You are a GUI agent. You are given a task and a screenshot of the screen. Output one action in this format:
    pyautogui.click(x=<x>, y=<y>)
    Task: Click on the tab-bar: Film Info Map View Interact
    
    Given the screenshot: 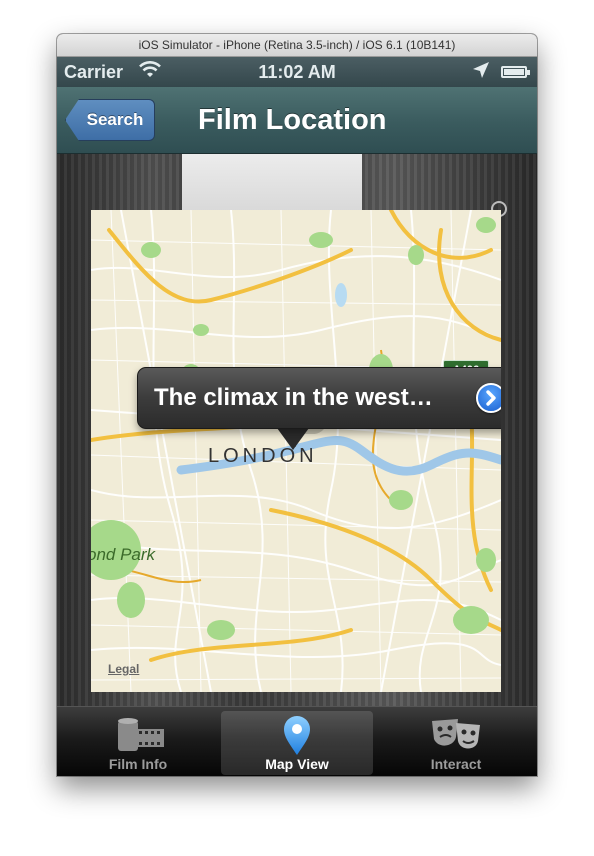 What is the action you would take?
    pyautogui.click(x=297, y=741)
    